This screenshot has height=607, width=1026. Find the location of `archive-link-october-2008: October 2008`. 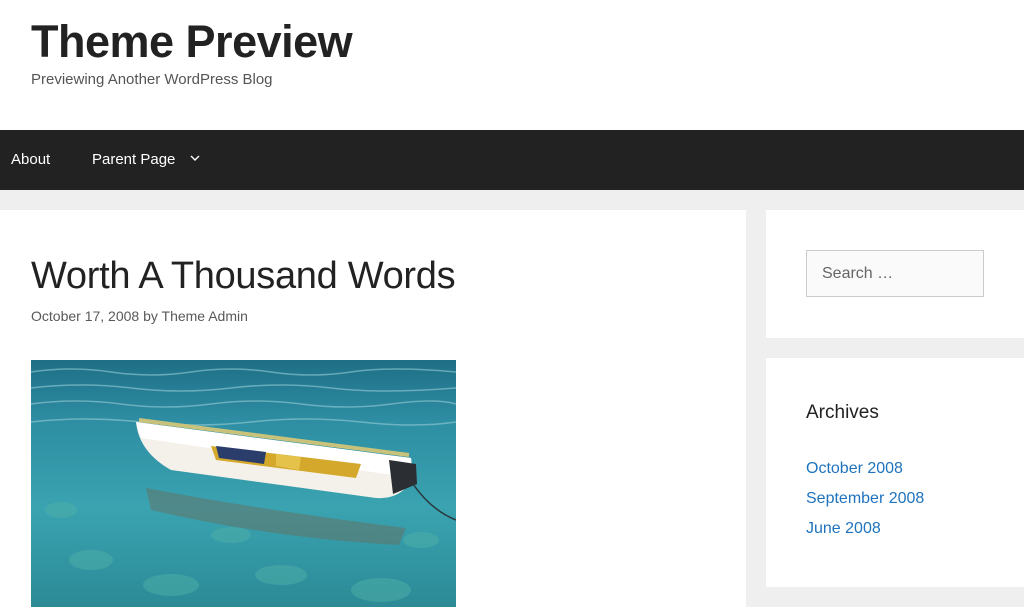

archive-link-october-2008: October 2008 is located at coordinates (854, 468).